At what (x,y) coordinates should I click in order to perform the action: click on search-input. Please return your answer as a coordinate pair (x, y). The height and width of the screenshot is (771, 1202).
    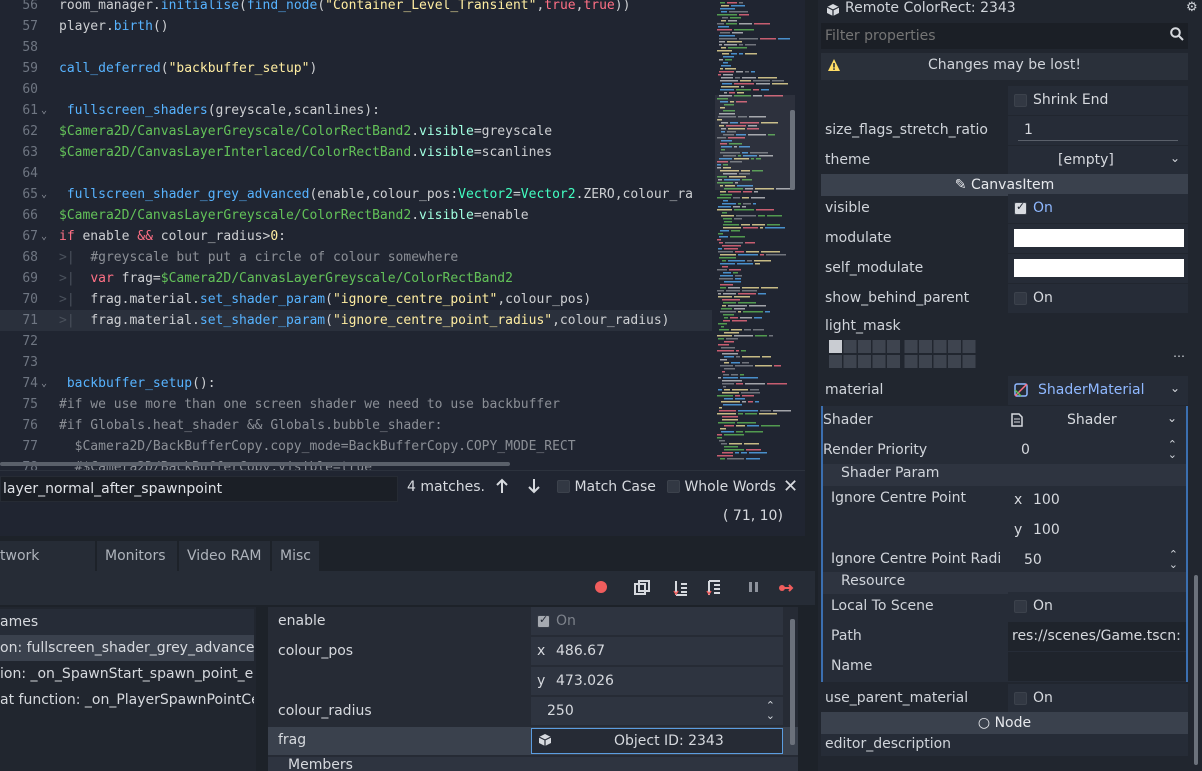
    Looking at the image, I should click on (199, 489).